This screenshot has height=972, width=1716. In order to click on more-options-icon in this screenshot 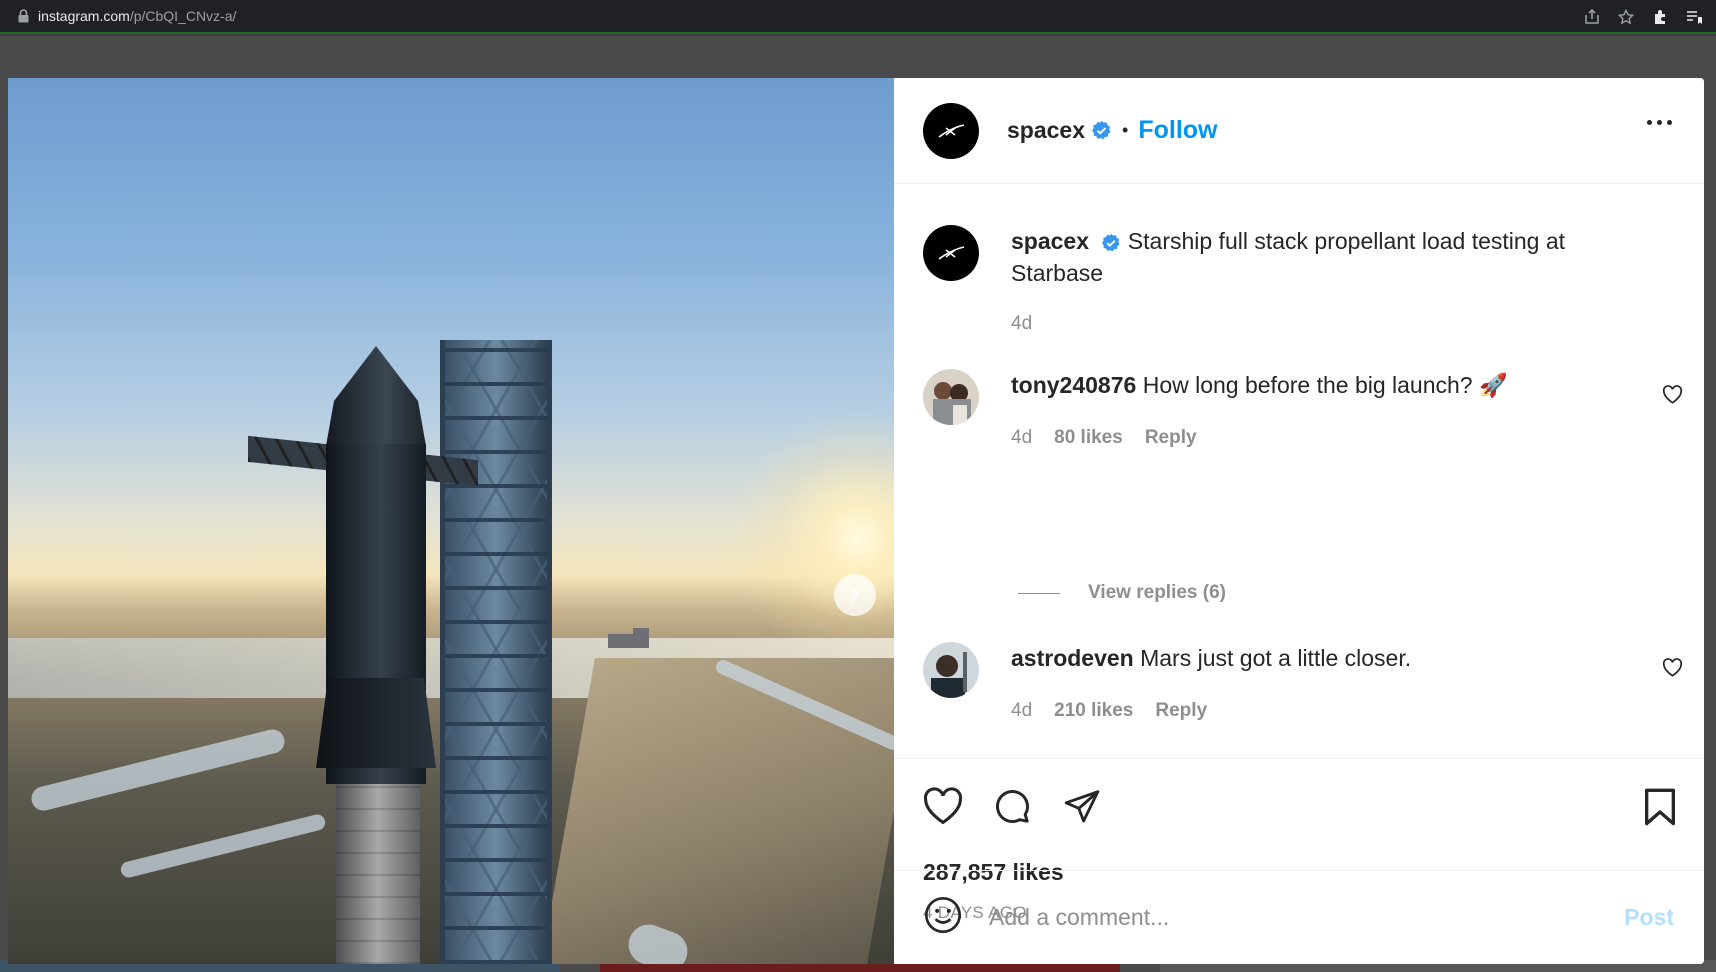, I will do `click(1659, 122)`.